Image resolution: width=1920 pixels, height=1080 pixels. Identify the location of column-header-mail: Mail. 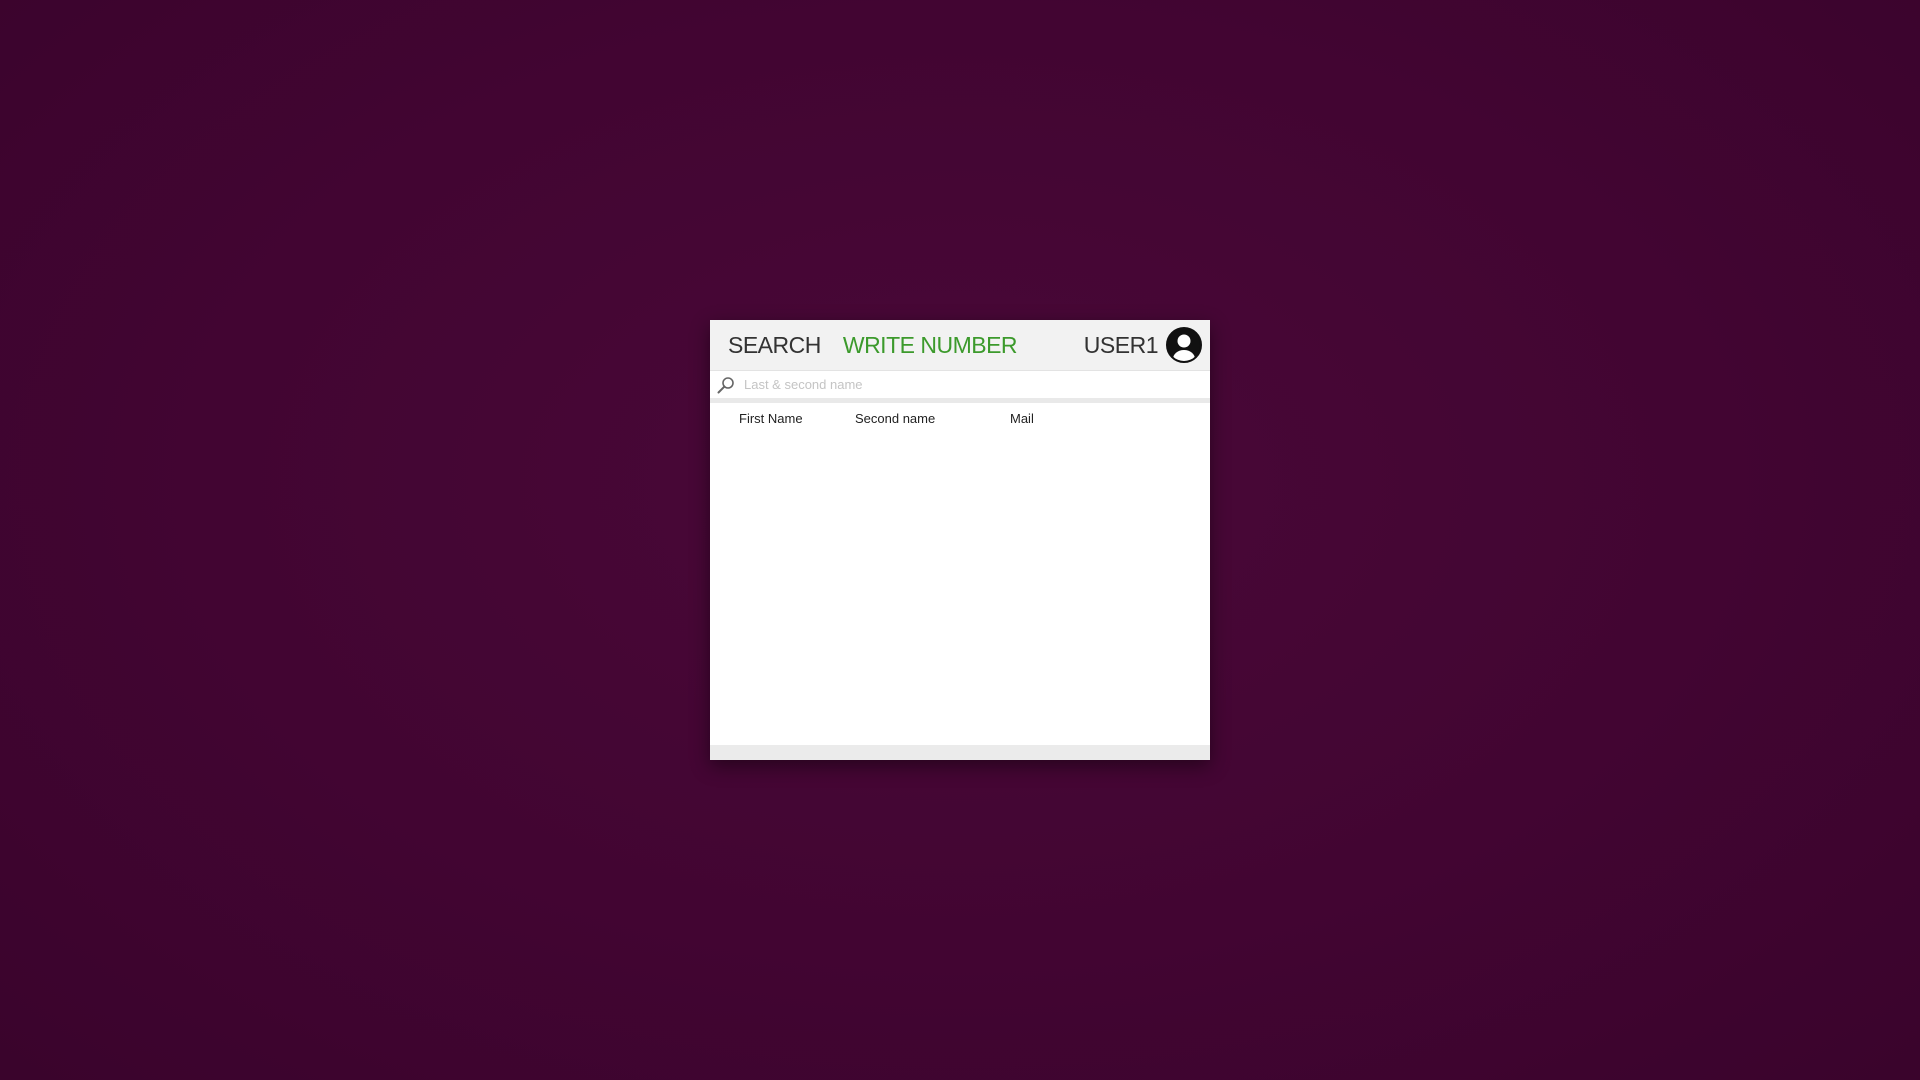
(1022, 418).